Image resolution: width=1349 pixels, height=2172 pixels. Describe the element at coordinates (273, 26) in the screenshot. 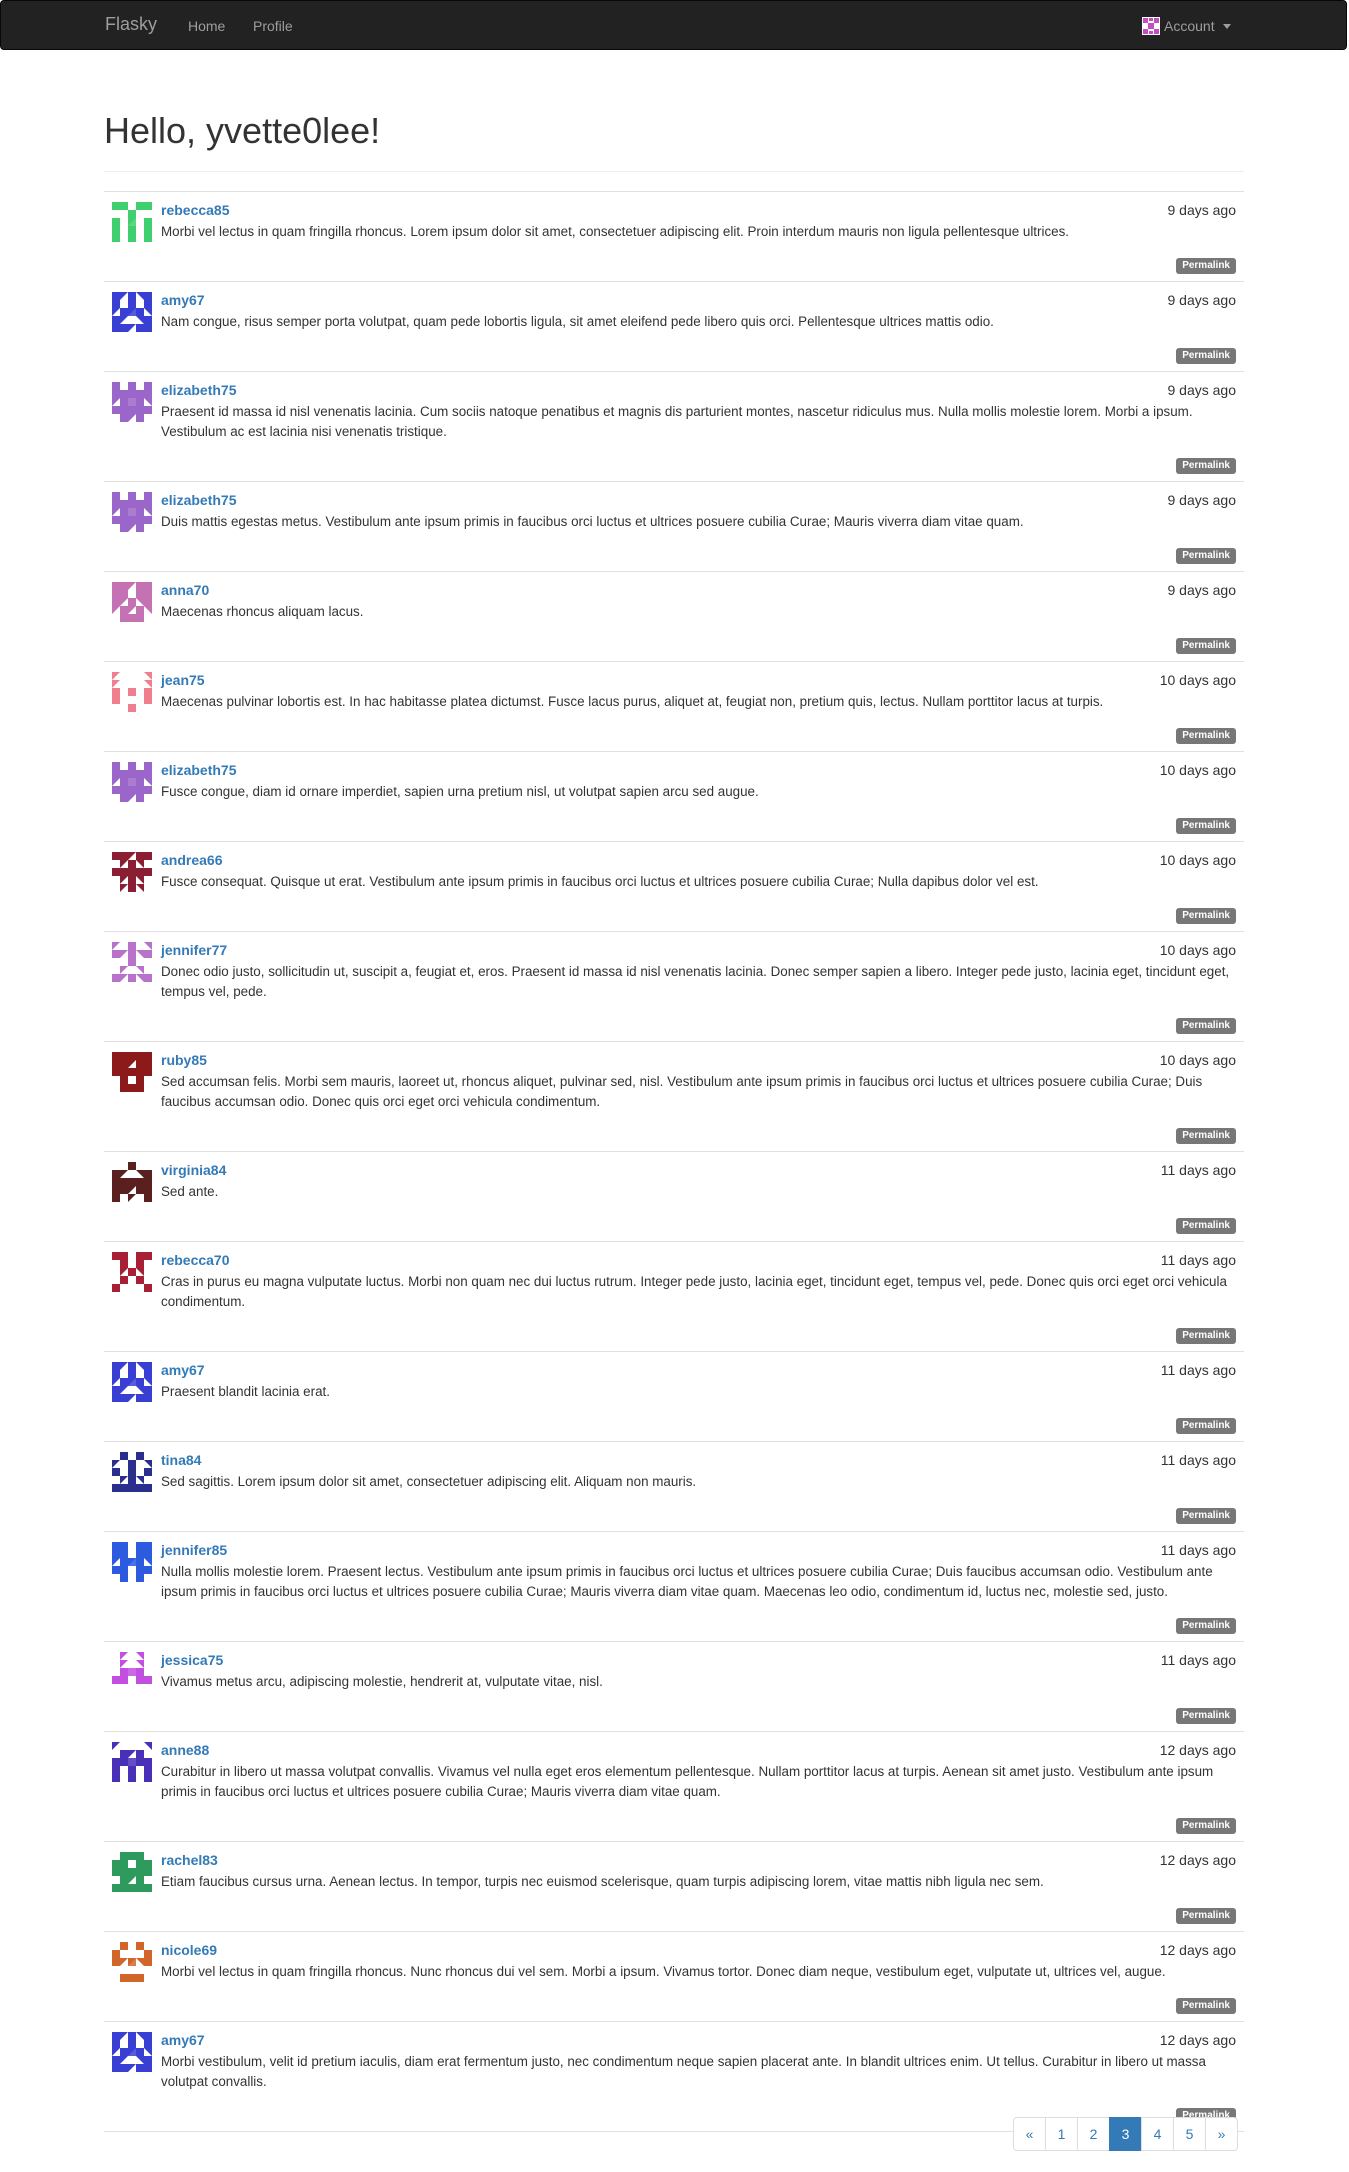

I see `nav-link-profile: Profile` at that location.